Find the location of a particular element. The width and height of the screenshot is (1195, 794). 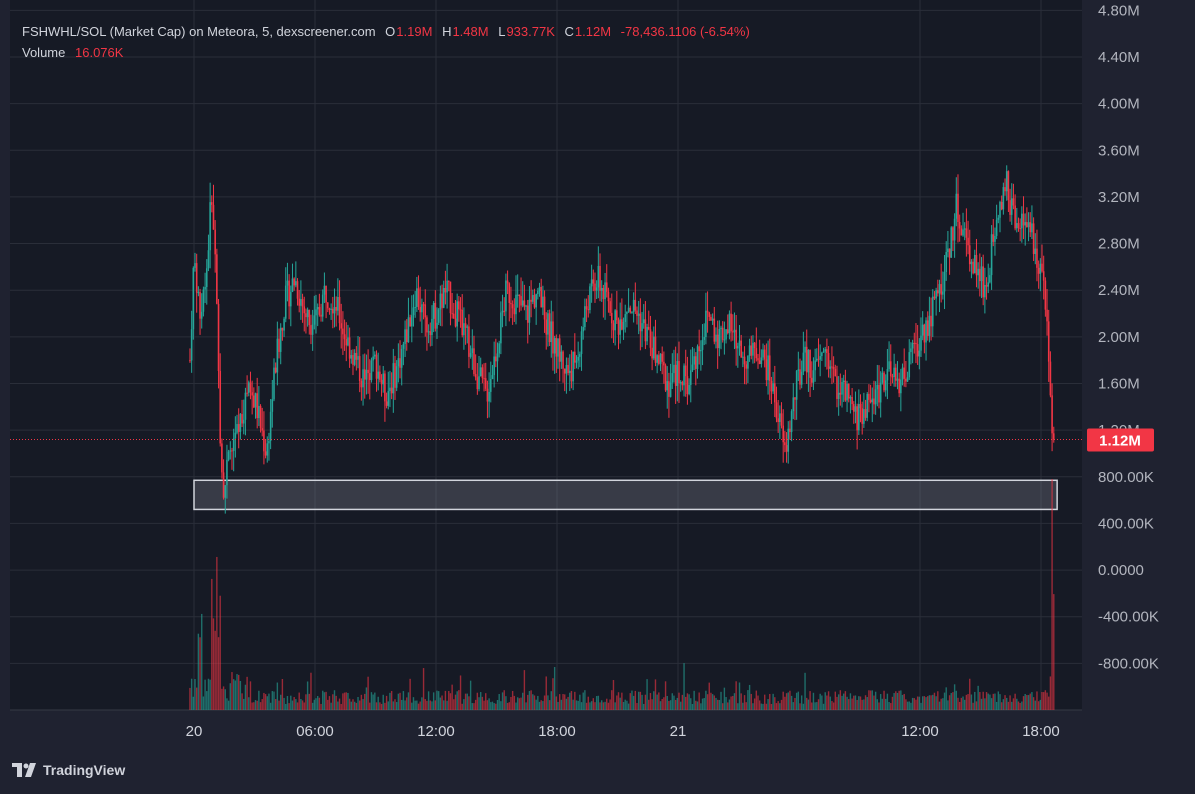

tradingview-logo: TradingView is located at coordinates (68, 770).